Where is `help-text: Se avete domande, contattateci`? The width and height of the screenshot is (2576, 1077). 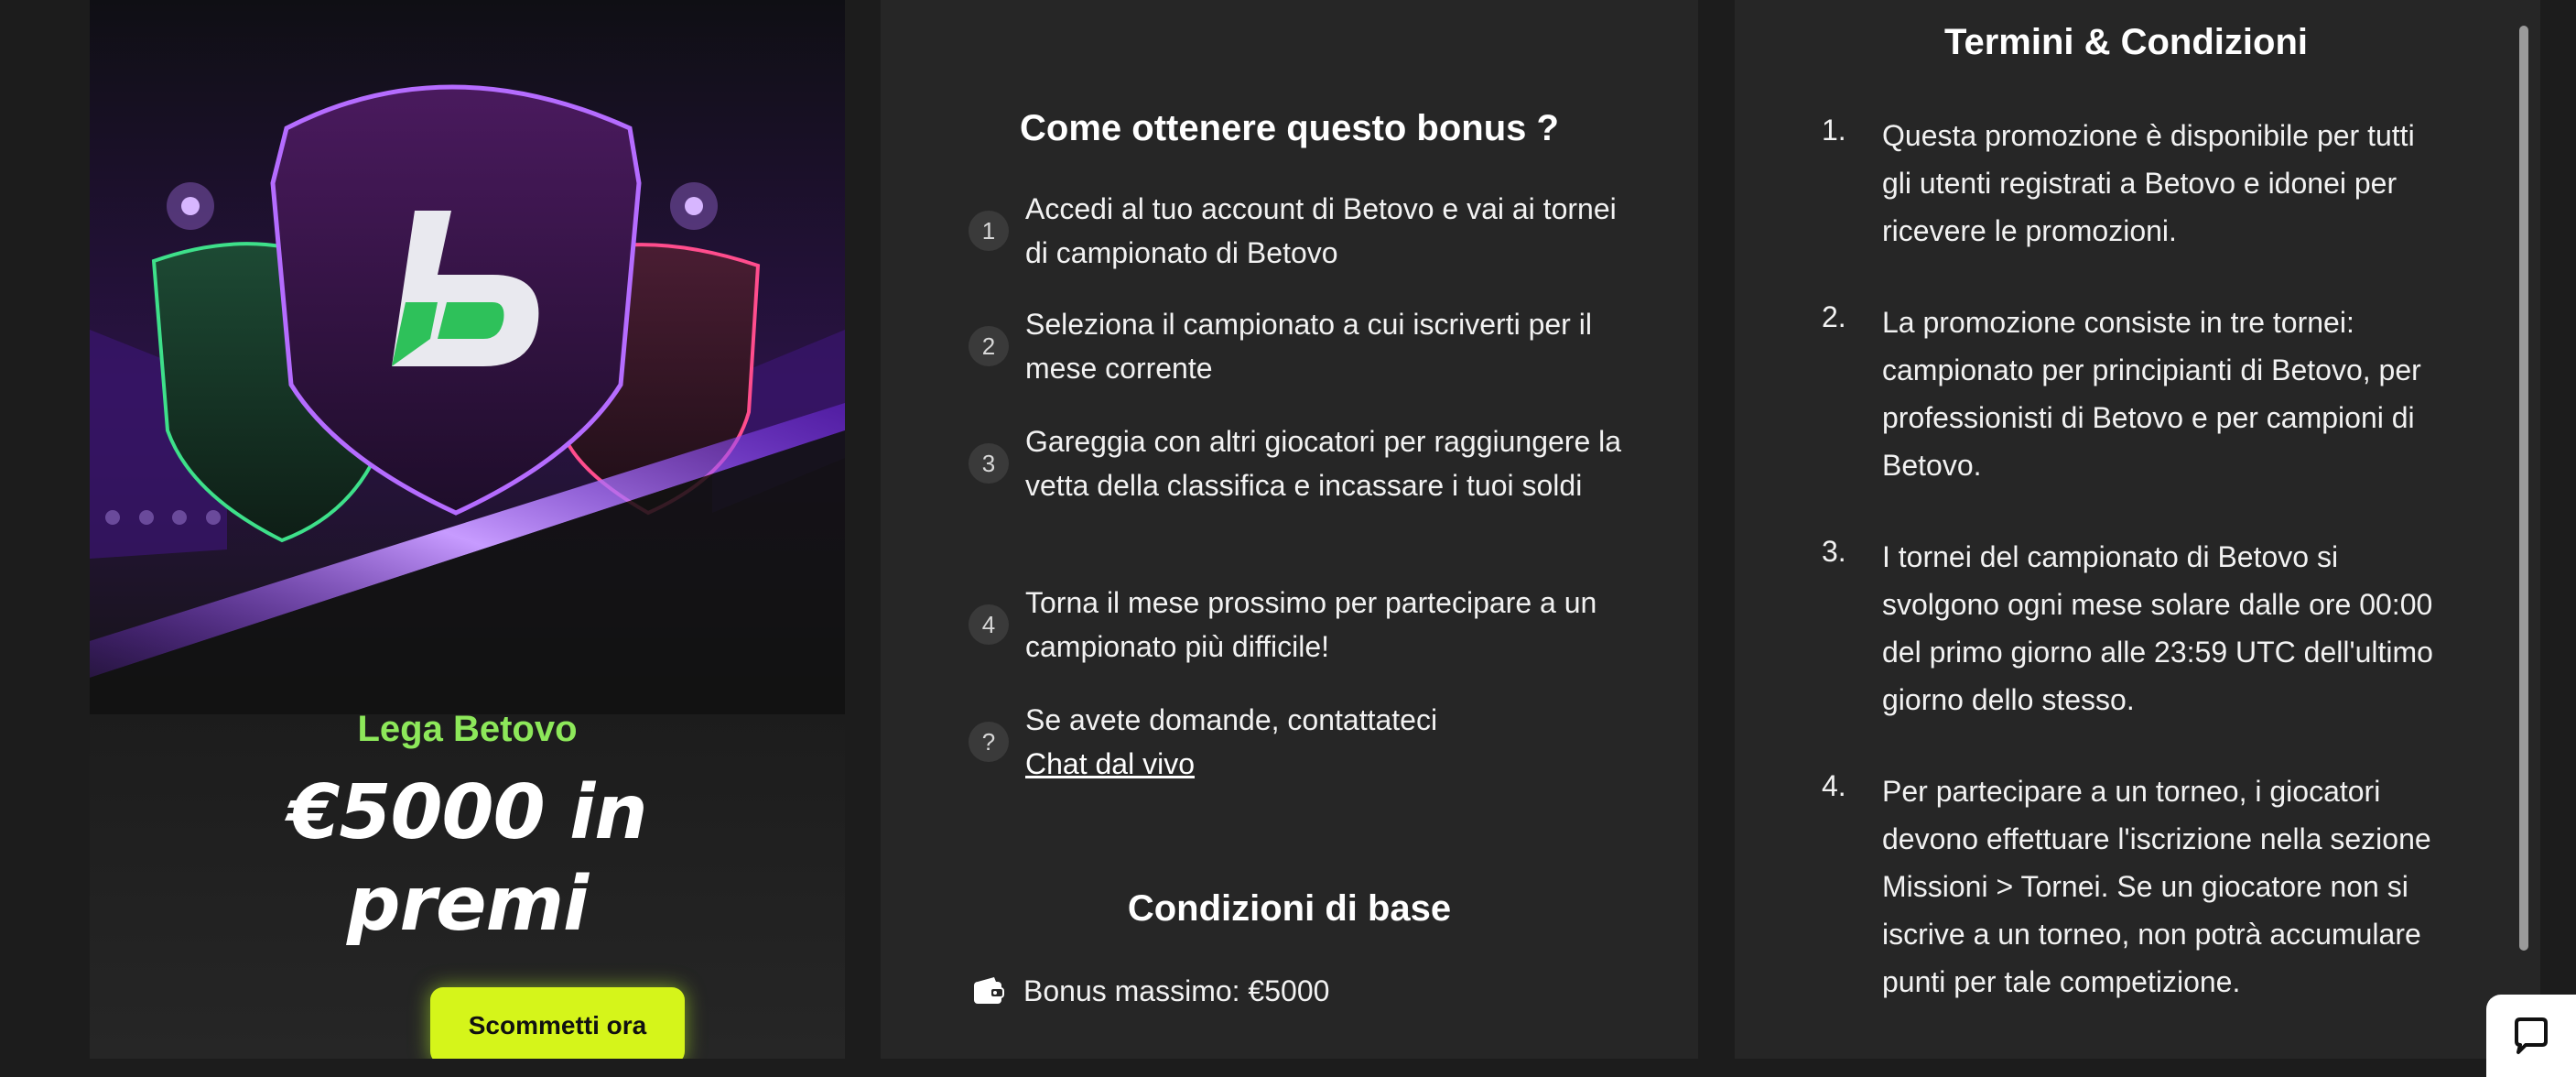
help-text: Se avete domande, contattateci is located at coordinates (1232, 719).